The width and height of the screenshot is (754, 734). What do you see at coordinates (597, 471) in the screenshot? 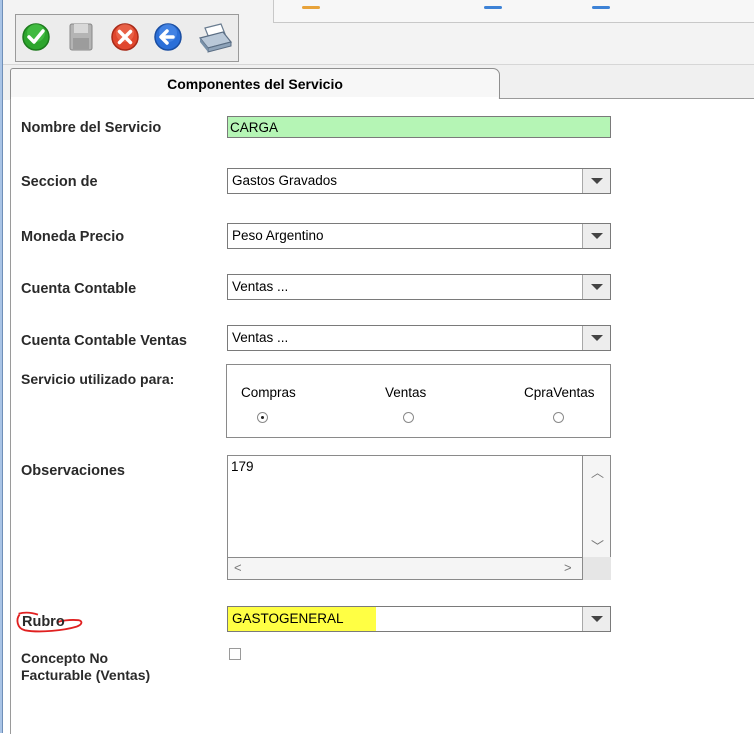
I see `scroll-up-icon: ︿` at bounding box center [597, 471].